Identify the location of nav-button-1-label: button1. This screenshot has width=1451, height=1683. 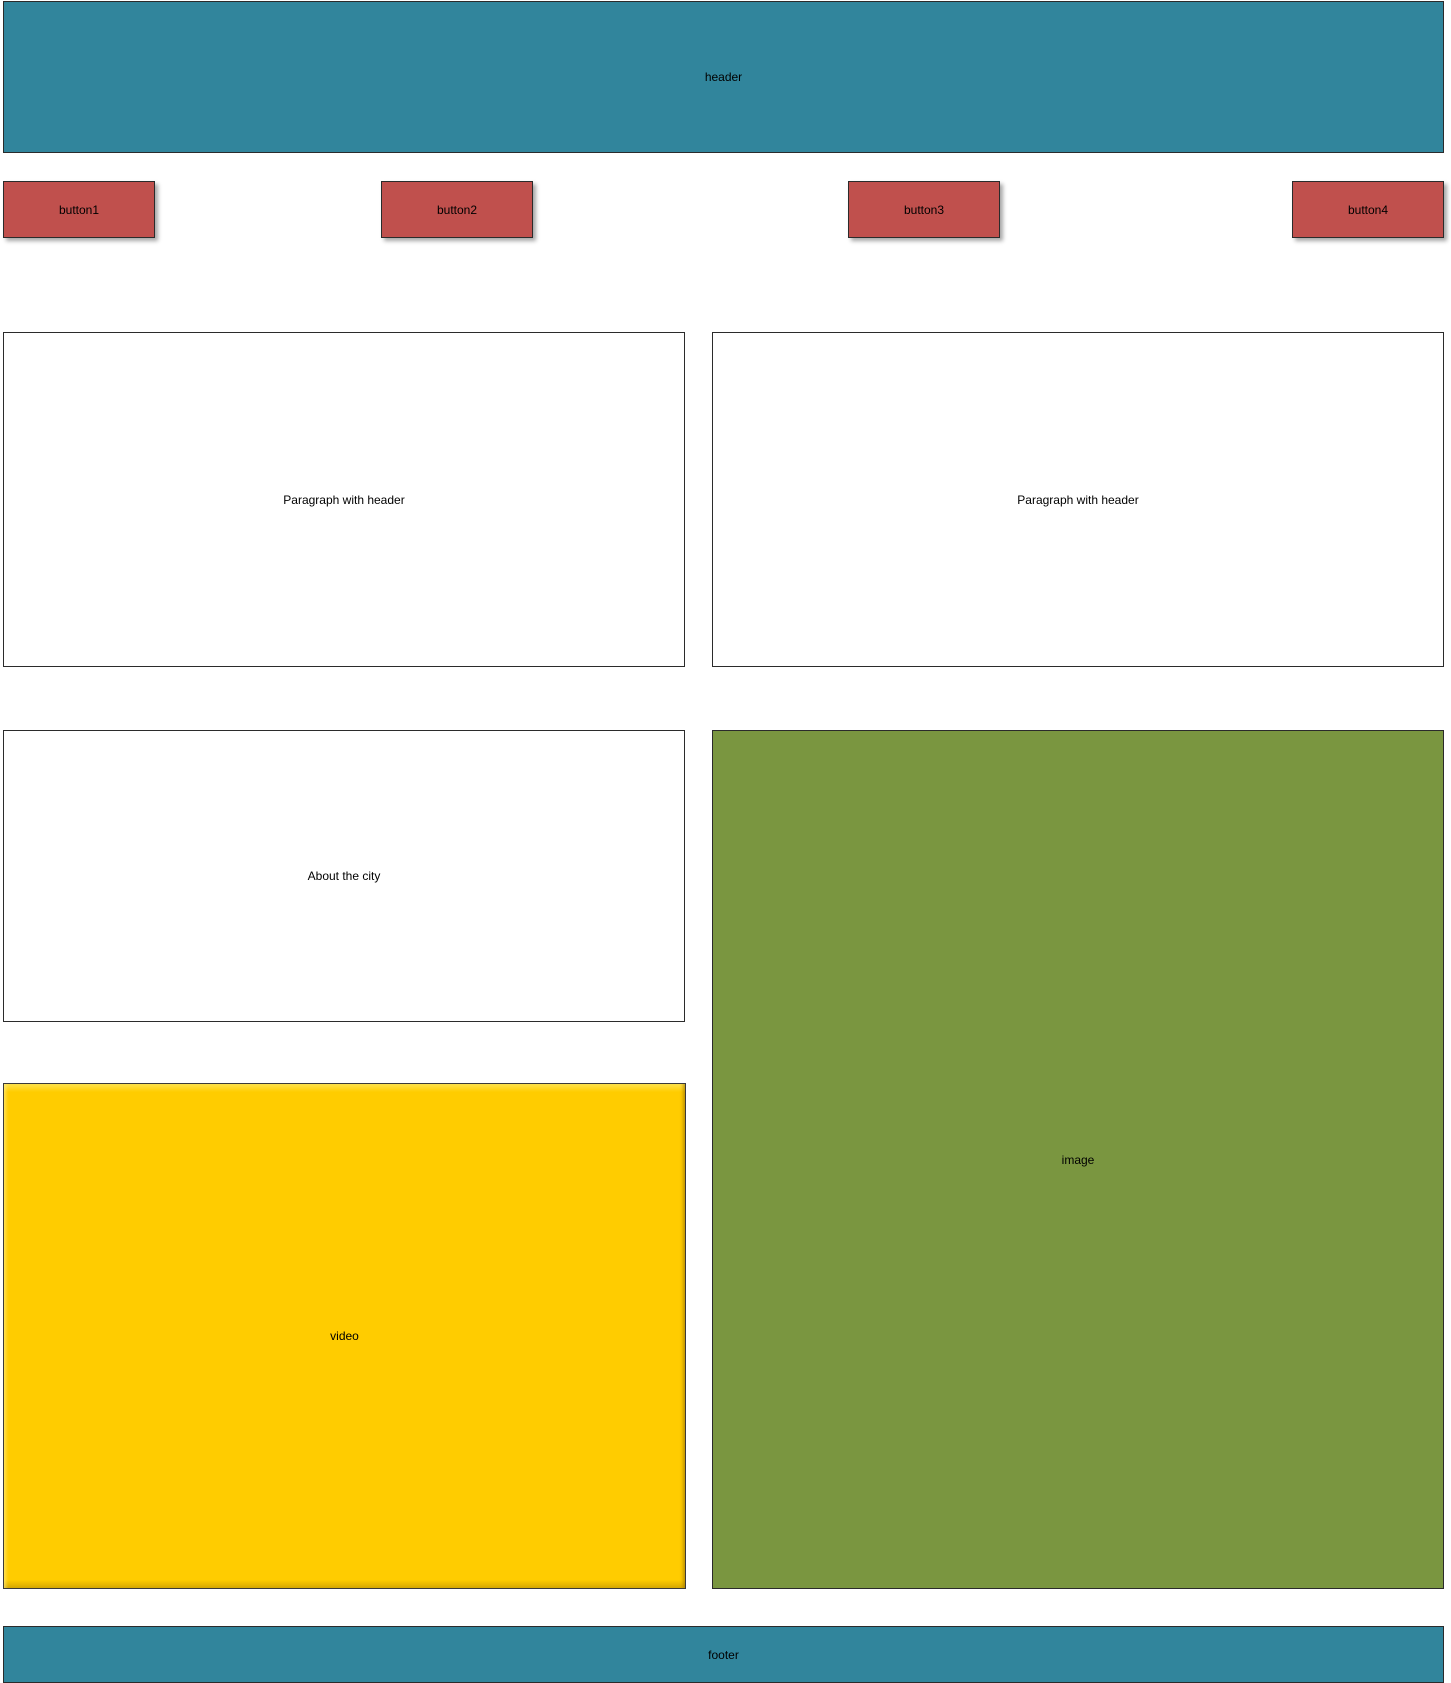
(79, 209).